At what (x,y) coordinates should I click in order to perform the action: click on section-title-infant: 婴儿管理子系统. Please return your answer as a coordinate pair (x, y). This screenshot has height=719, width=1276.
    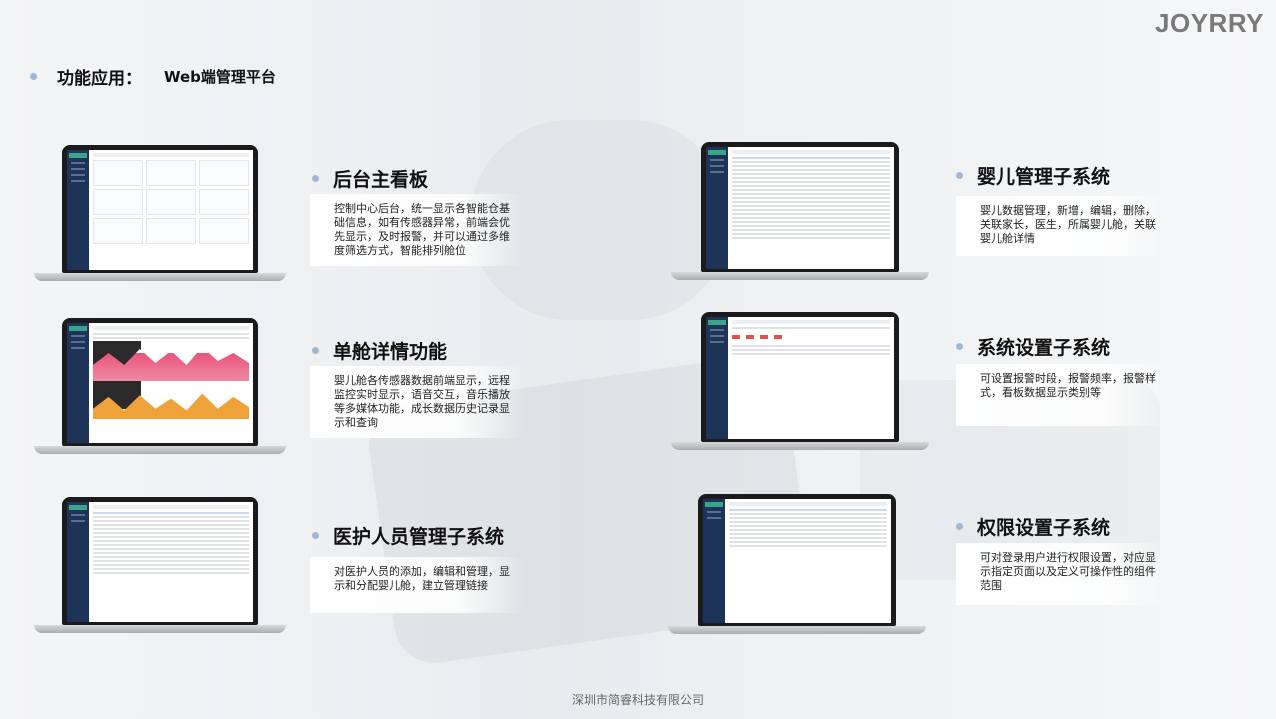
    Looking at the image, I should click on (1033, 175).